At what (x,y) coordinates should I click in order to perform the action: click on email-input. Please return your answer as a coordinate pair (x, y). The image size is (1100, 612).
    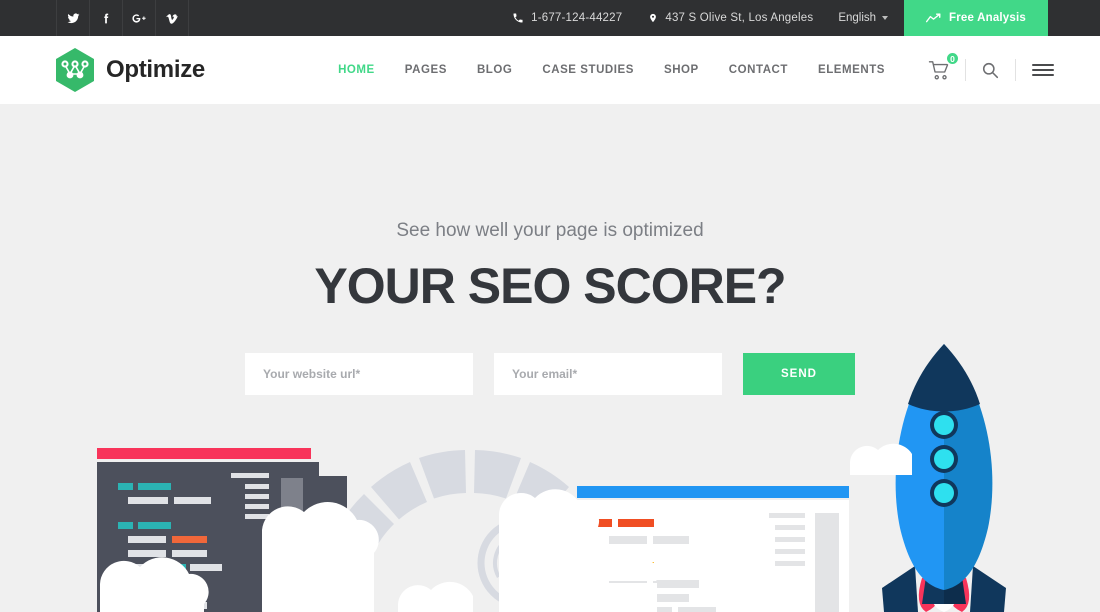
    Looking at the image, I should click on (608, 373).